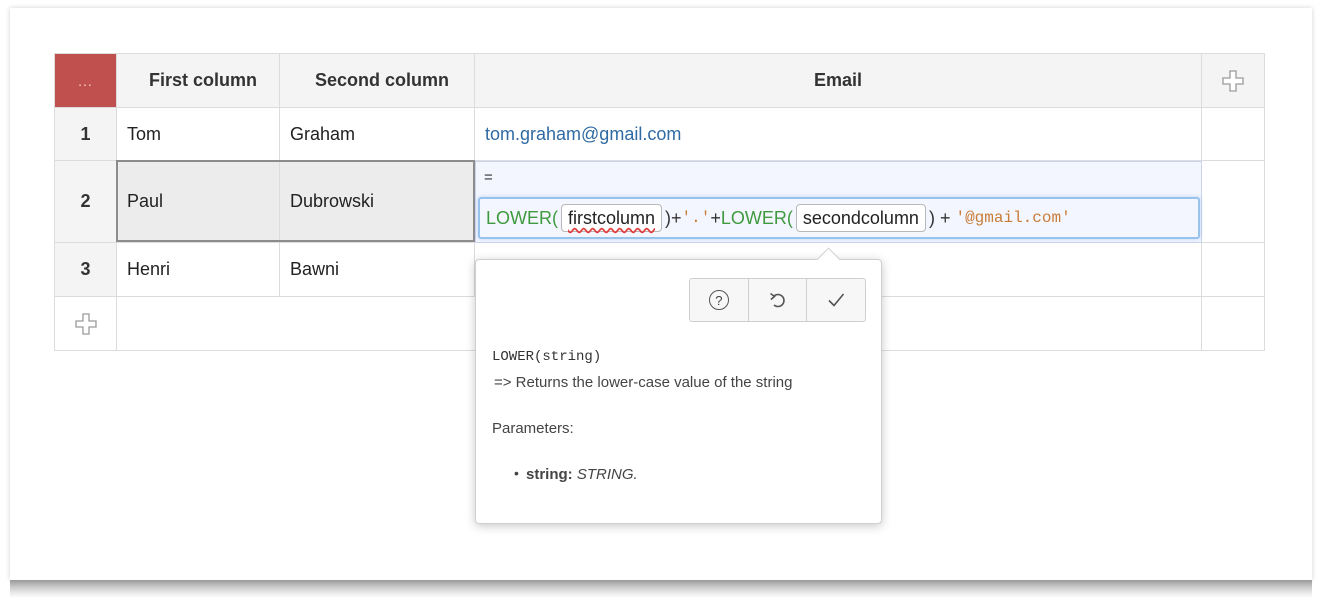 The height and width of the screenshot is (605, 1324). Describe the element at coordinates (198, 134) in the screenshot. I see `table-cell: Tom` at that location.